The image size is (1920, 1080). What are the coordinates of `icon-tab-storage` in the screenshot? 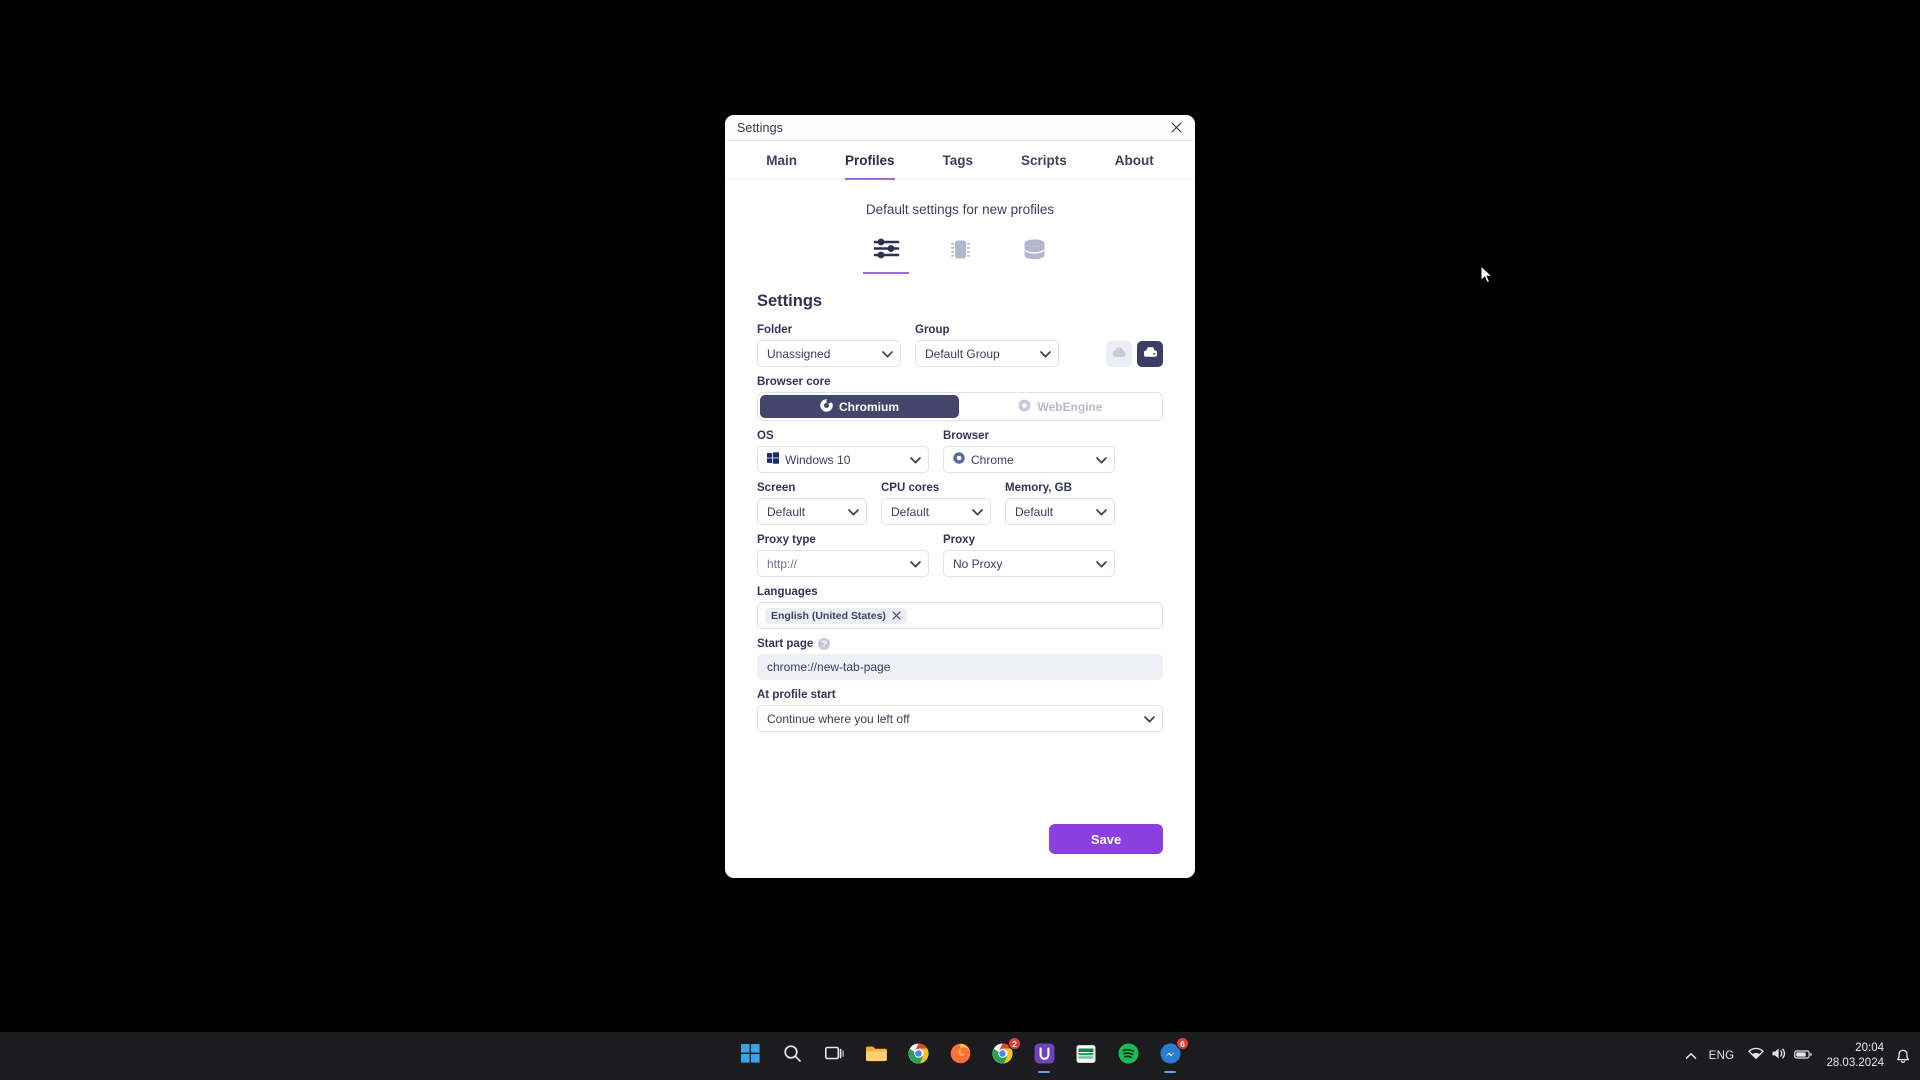 It's located at (1034, 254).